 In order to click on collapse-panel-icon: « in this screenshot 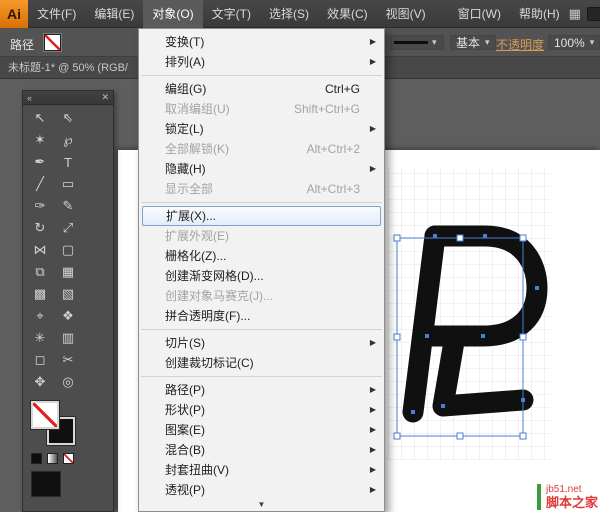, I will do `click(29, 98)`.